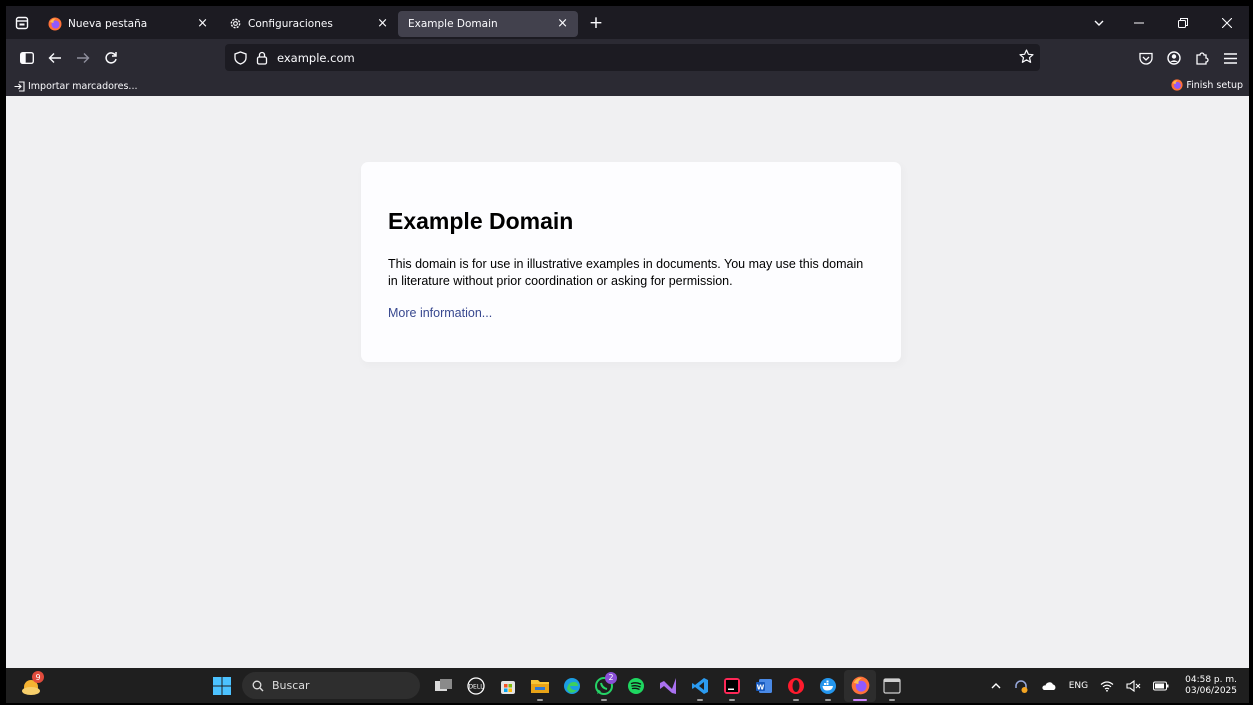 This screenshot has width=1253, height=705. Describe the element at coordinates (291, 685) in the screenshot. I see `search-label: Buscar` at that location.